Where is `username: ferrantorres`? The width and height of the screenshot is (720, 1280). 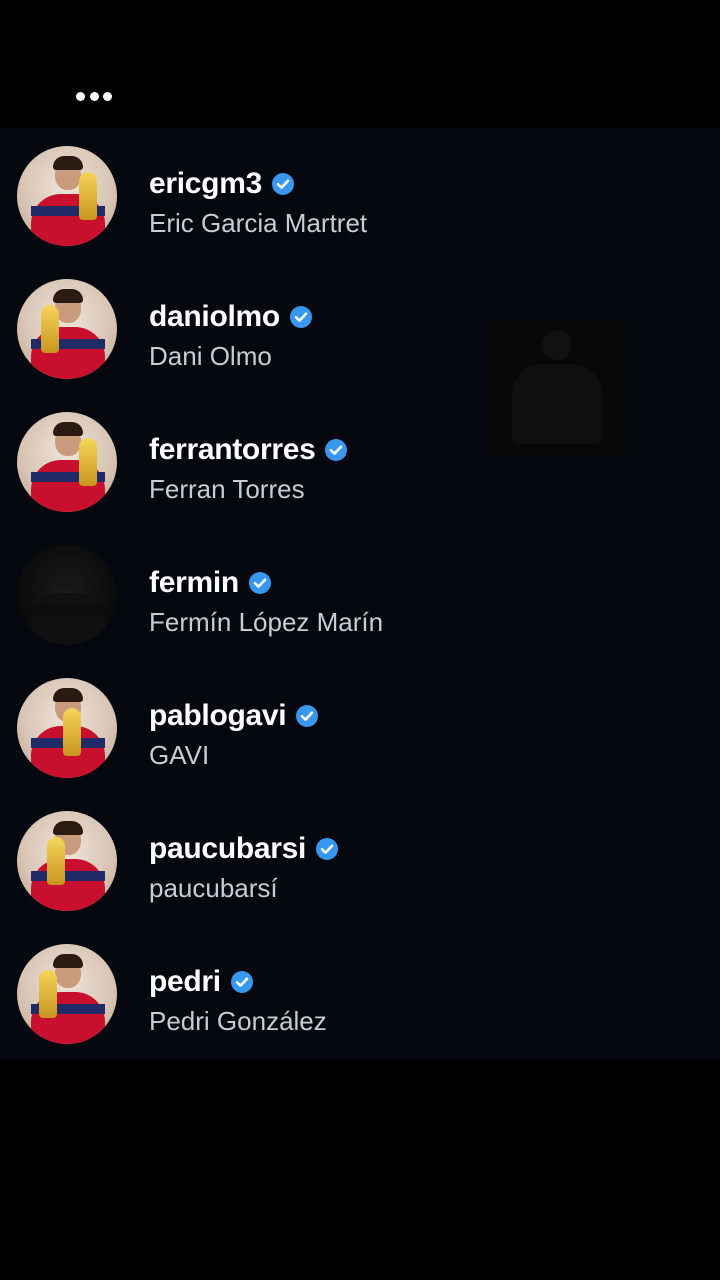 username: ferrantorres is located at coordinates (232, 450).